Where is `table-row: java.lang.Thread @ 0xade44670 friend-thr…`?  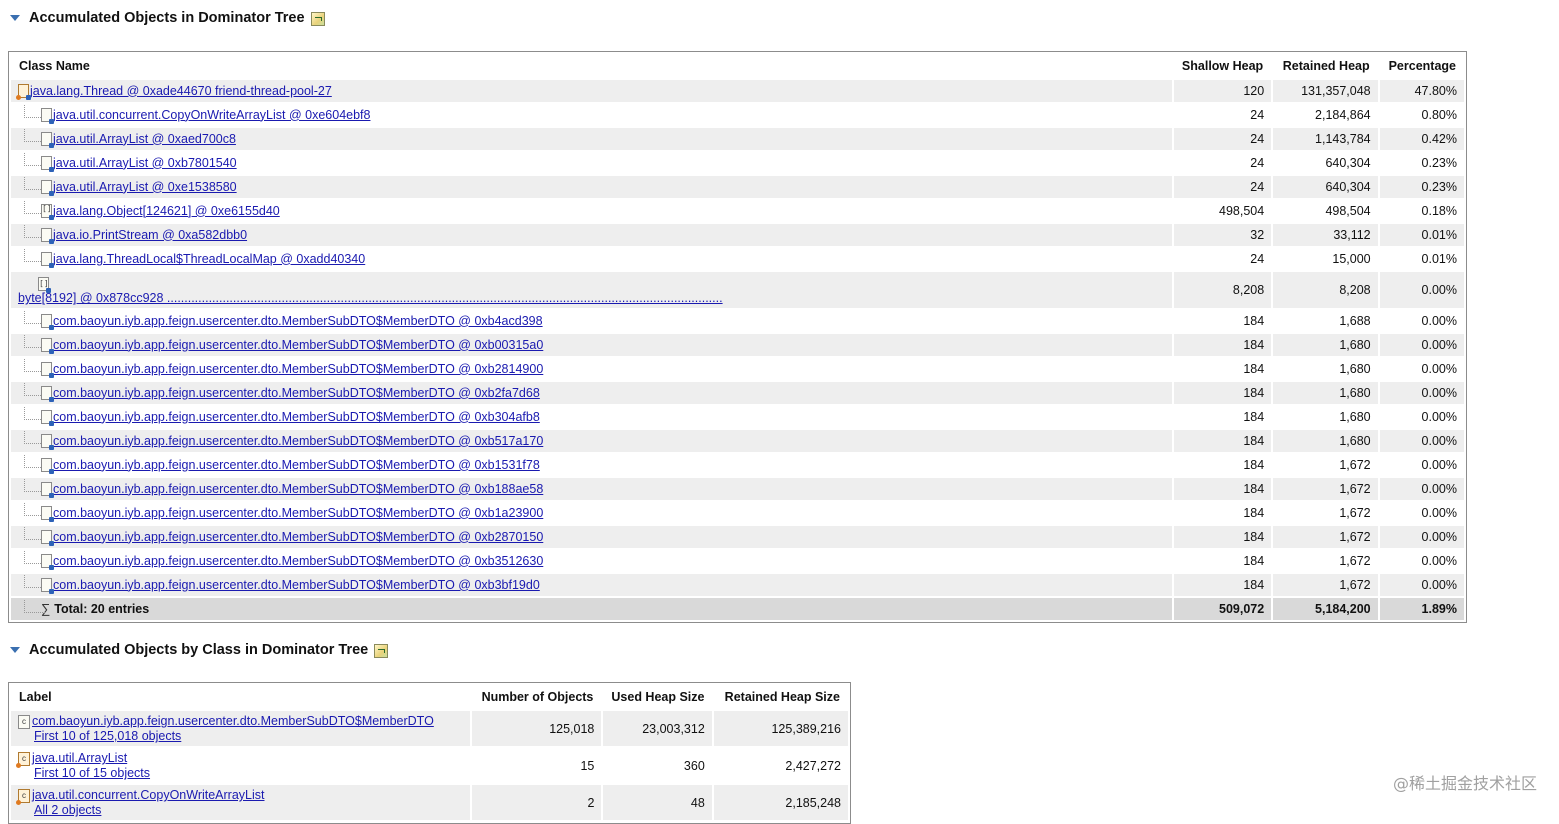
table-row: java.lang.Thread @ 0xade44670 friend-thr… is located at coordinates (737, 91).